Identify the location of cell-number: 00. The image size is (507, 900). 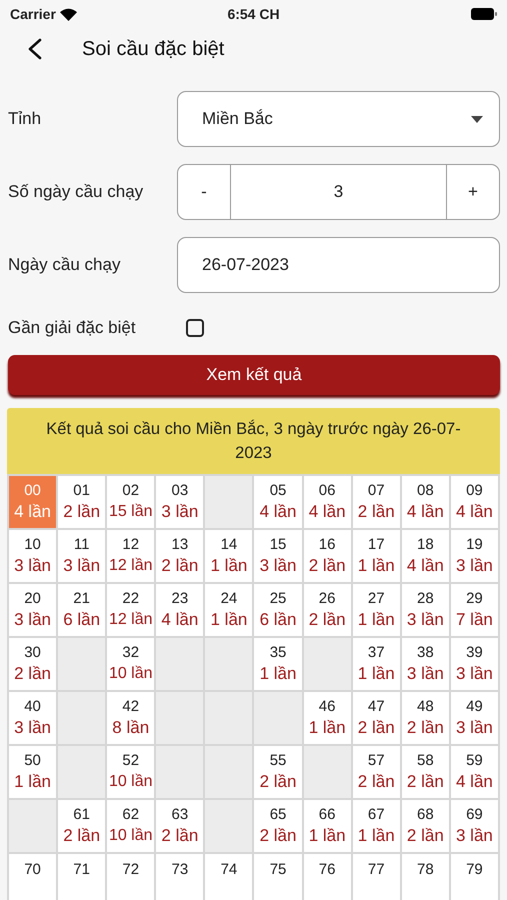
(32, 491).